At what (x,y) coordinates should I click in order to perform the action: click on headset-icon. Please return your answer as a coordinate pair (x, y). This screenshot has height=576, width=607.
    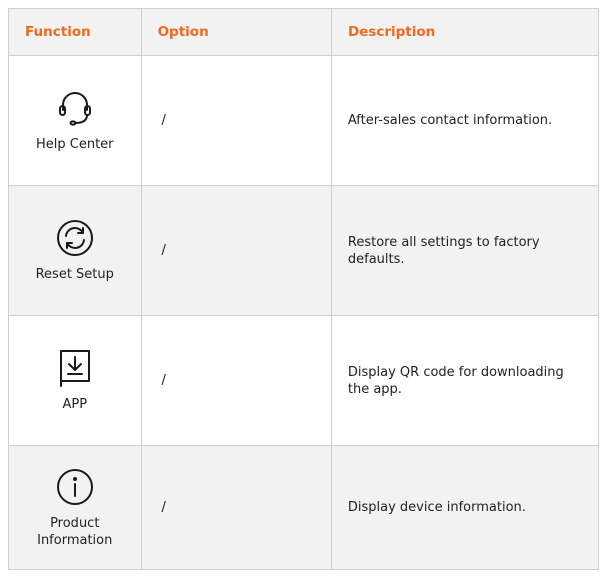
    Looking at the image, I should click on (75, 108).